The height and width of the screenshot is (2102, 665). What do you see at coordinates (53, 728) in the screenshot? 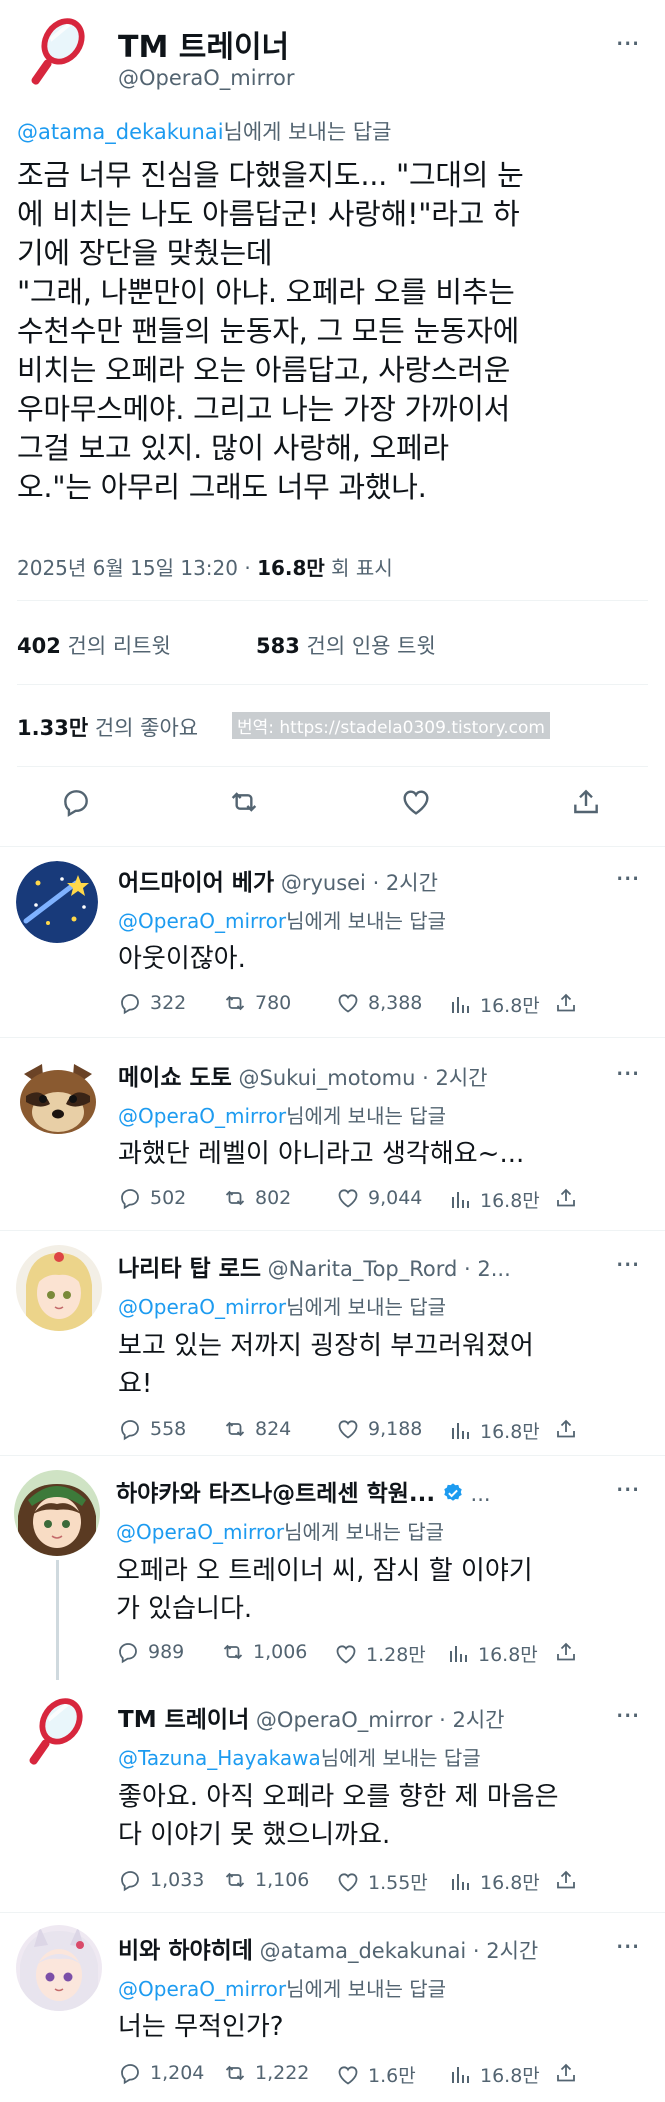
I see `likes-count: 1.33만` at bounding box center [53, 728].